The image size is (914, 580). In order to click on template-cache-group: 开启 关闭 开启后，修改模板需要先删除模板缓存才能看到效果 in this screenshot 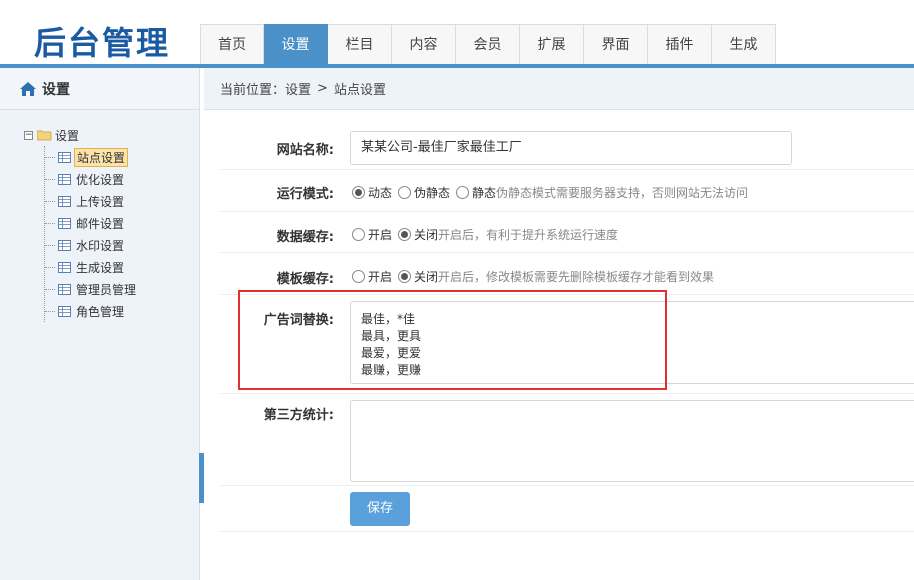, I will do `click(533, 276)`.